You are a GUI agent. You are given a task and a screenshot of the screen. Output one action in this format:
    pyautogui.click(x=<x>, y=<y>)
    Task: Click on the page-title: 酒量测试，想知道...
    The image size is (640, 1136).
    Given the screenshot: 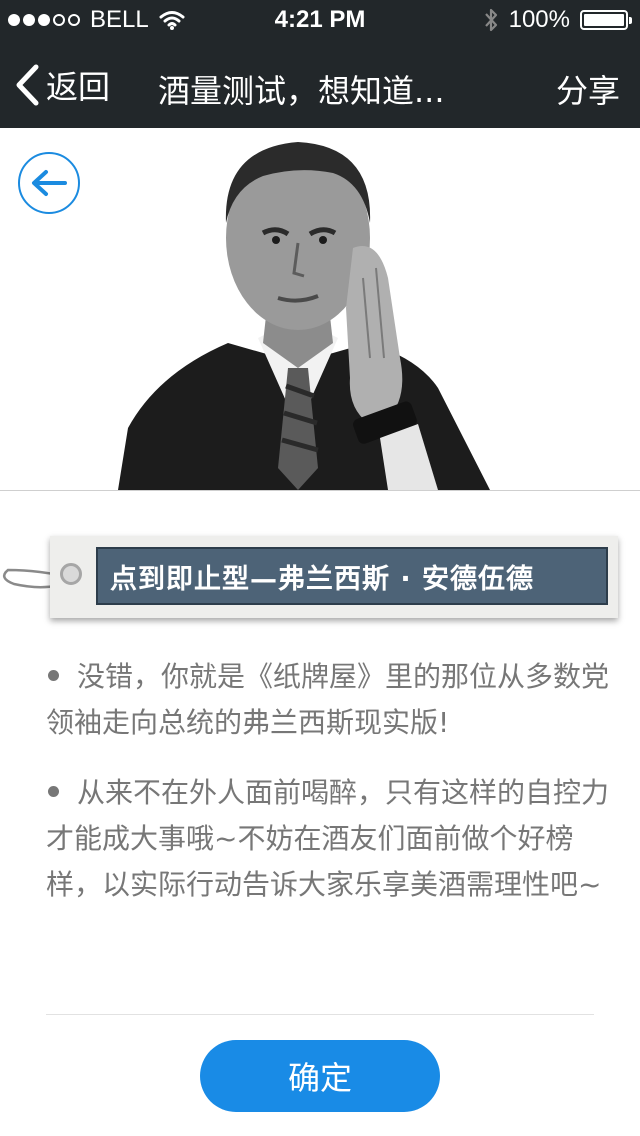 What is the action you would take?
    pyautogui.click(x=301, y=91)
    